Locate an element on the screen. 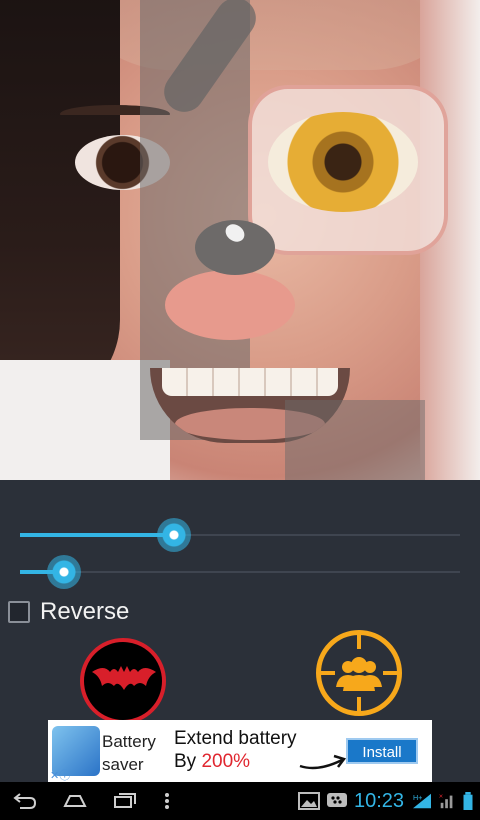 The width and height of the screenshot is (480, 820). reverse-checkbox is located at coordinates (19, 612).